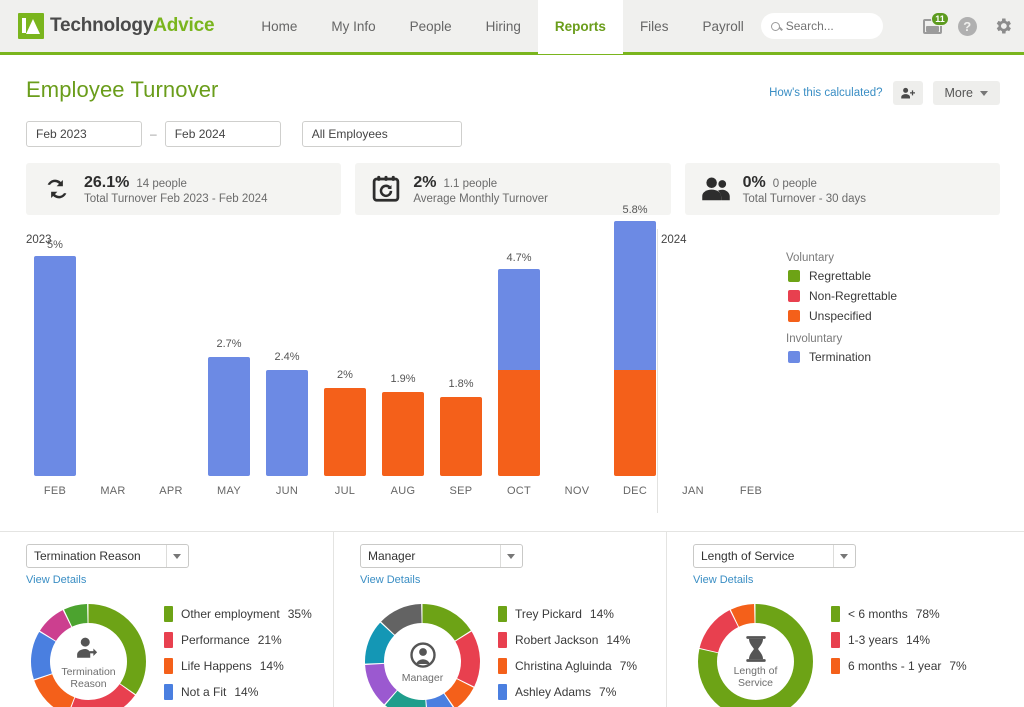 The width and height of the screenshot is (1024, 707). What do you see at coordinates (814, 339) in the screenshot?
I see `legend-group-involuntary: Involuntary` at bounding box center [814, 339].